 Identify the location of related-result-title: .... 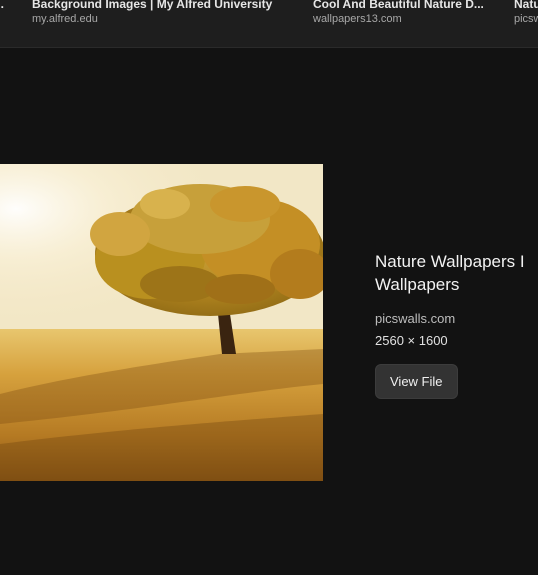
(2, 5).